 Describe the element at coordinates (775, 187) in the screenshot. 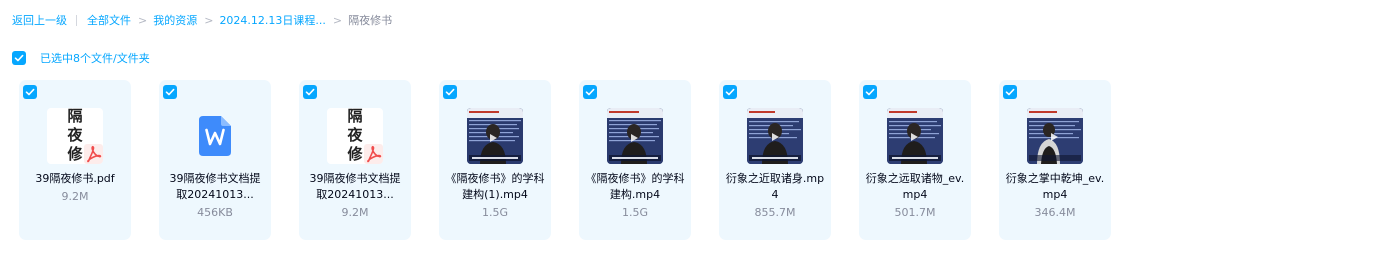

I see `file-name: 衍象之近取诸身.mp4` at that location.